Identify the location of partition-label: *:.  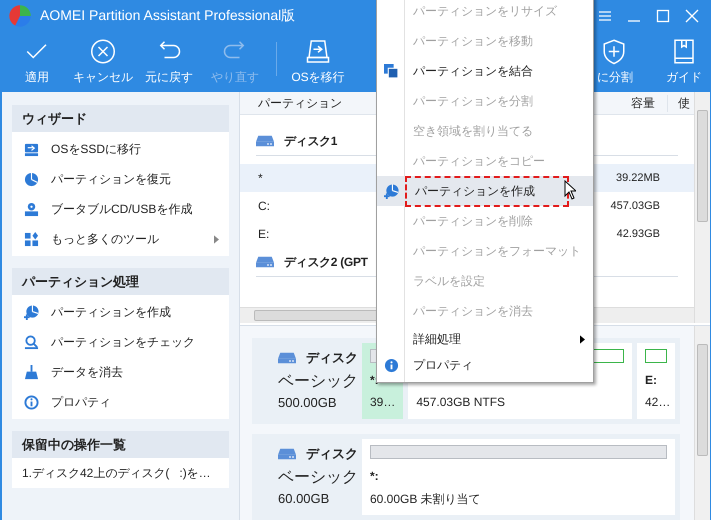
(375, 477).